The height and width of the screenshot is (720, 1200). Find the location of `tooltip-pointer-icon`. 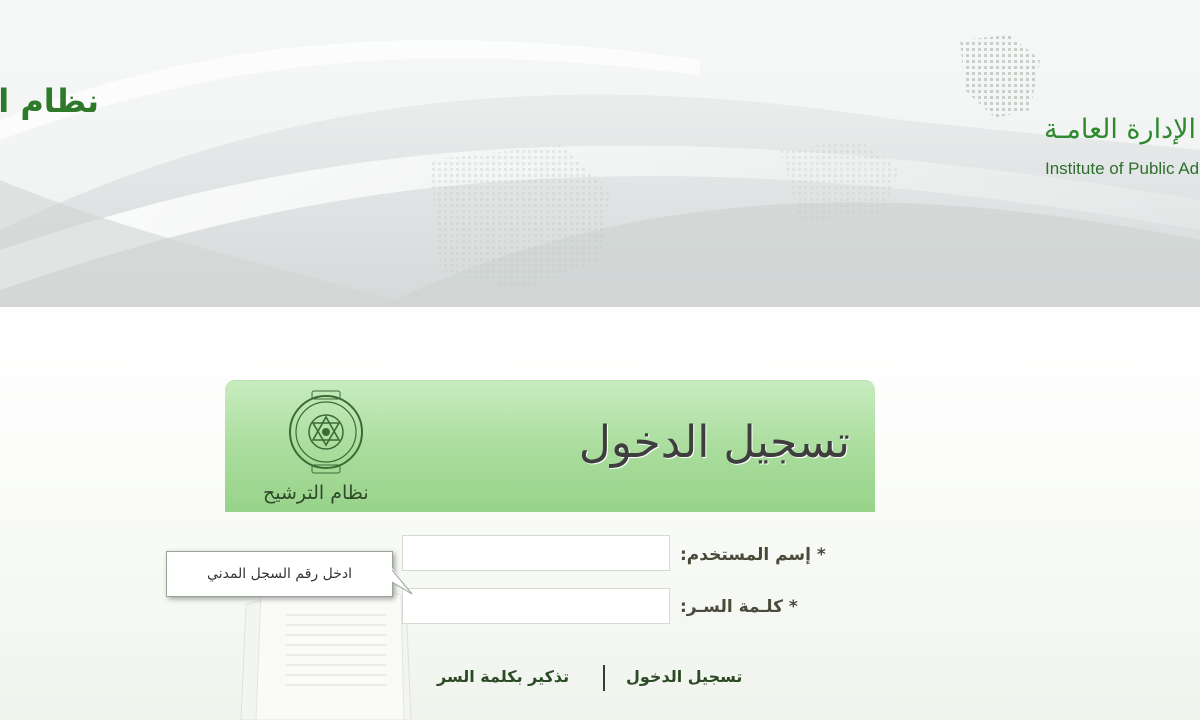

tooltip-pointer-icon is located at coordinates (402, 581).